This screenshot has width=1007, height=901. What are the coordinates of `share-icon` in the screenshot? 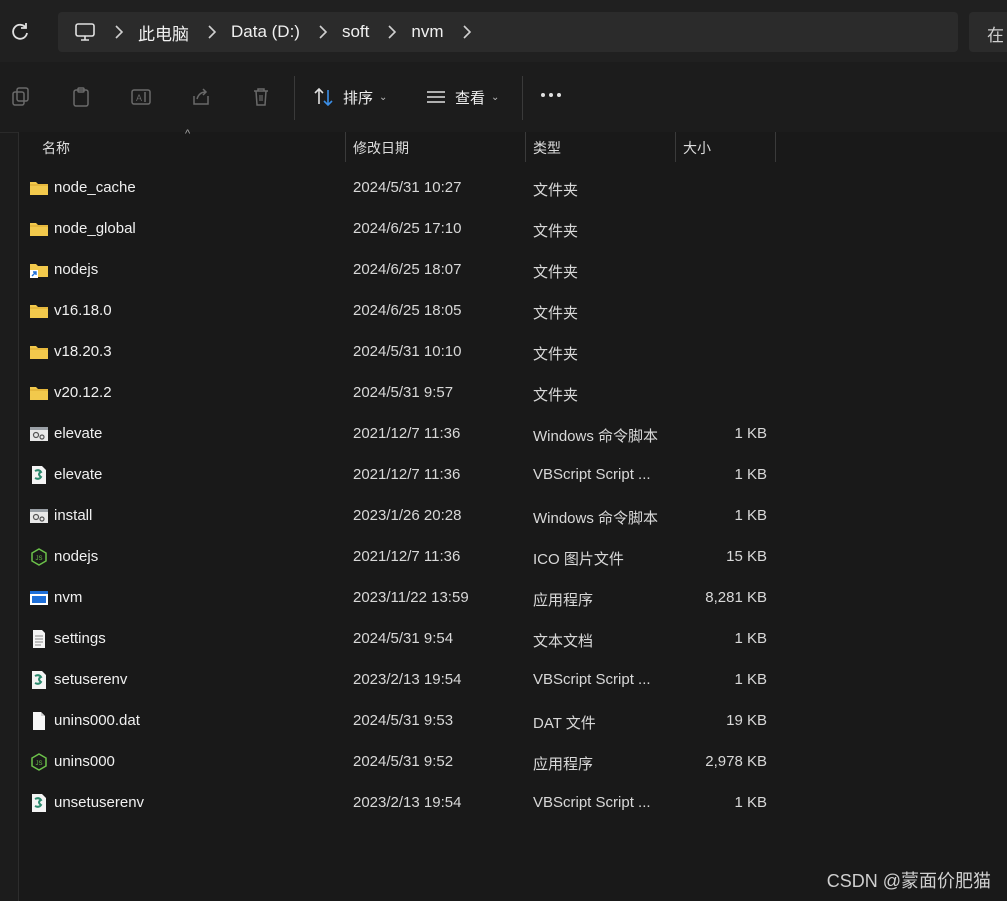 It's located at (201, 97).